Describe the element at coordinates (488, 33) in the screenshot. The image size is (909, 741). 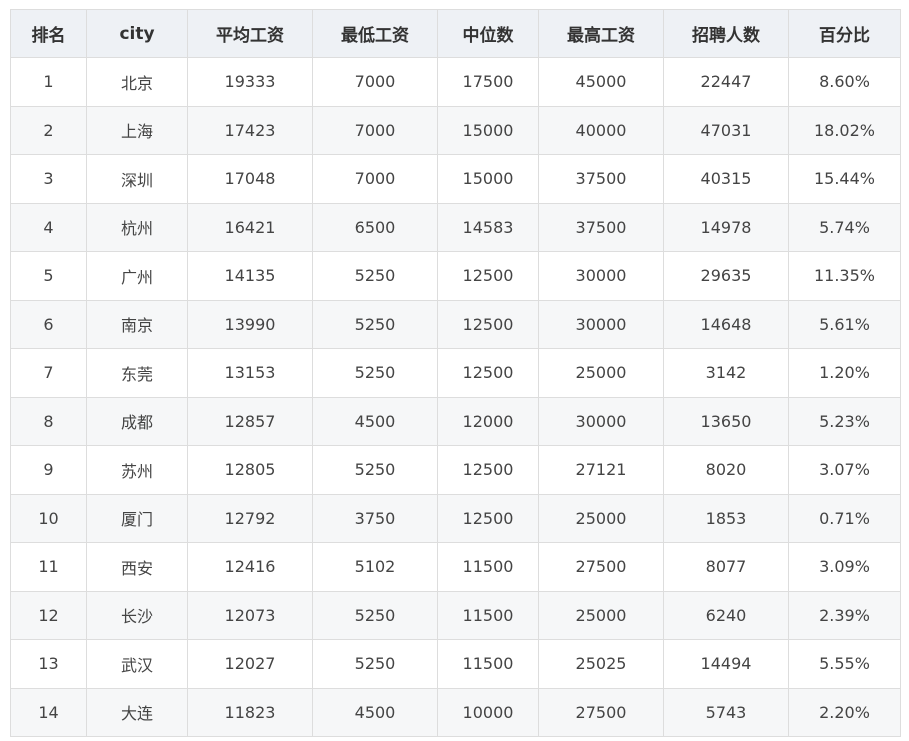
I see `header-median: 中位数` at that location.